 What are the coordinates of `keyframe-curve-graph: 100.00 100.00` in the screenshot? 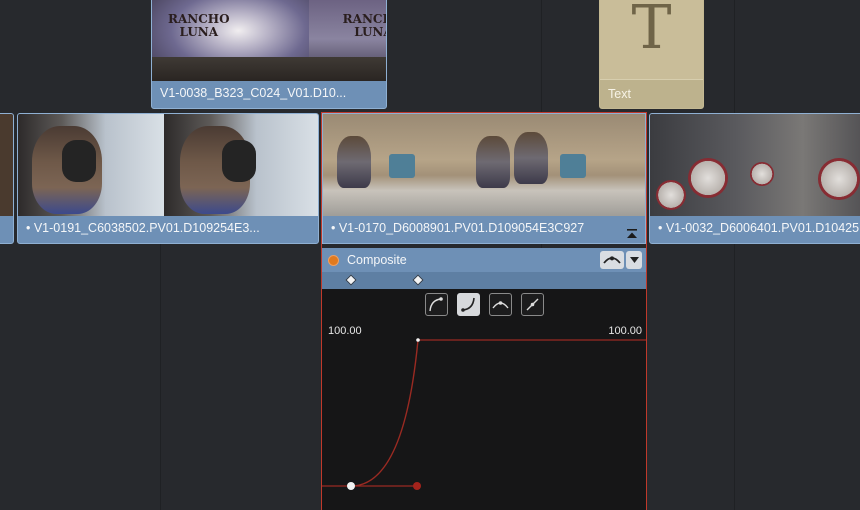 It's located at (484, 414).